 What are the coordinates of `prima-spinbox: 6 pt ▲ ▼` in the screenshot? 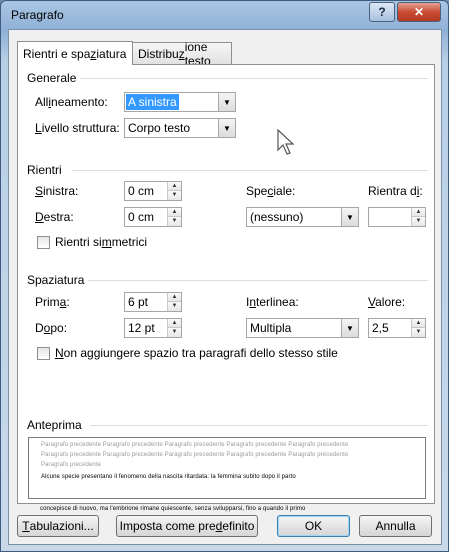 It's located at (153, 302).